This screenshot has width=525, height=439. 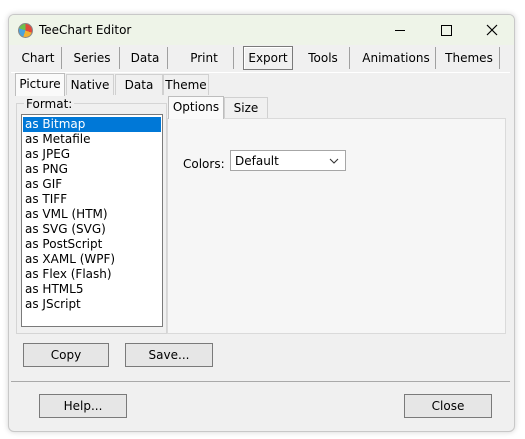 What do you see at coordinates (196, 107) in the screenshot?
I see `tab-options: Options` at bounding box center [196, 107].